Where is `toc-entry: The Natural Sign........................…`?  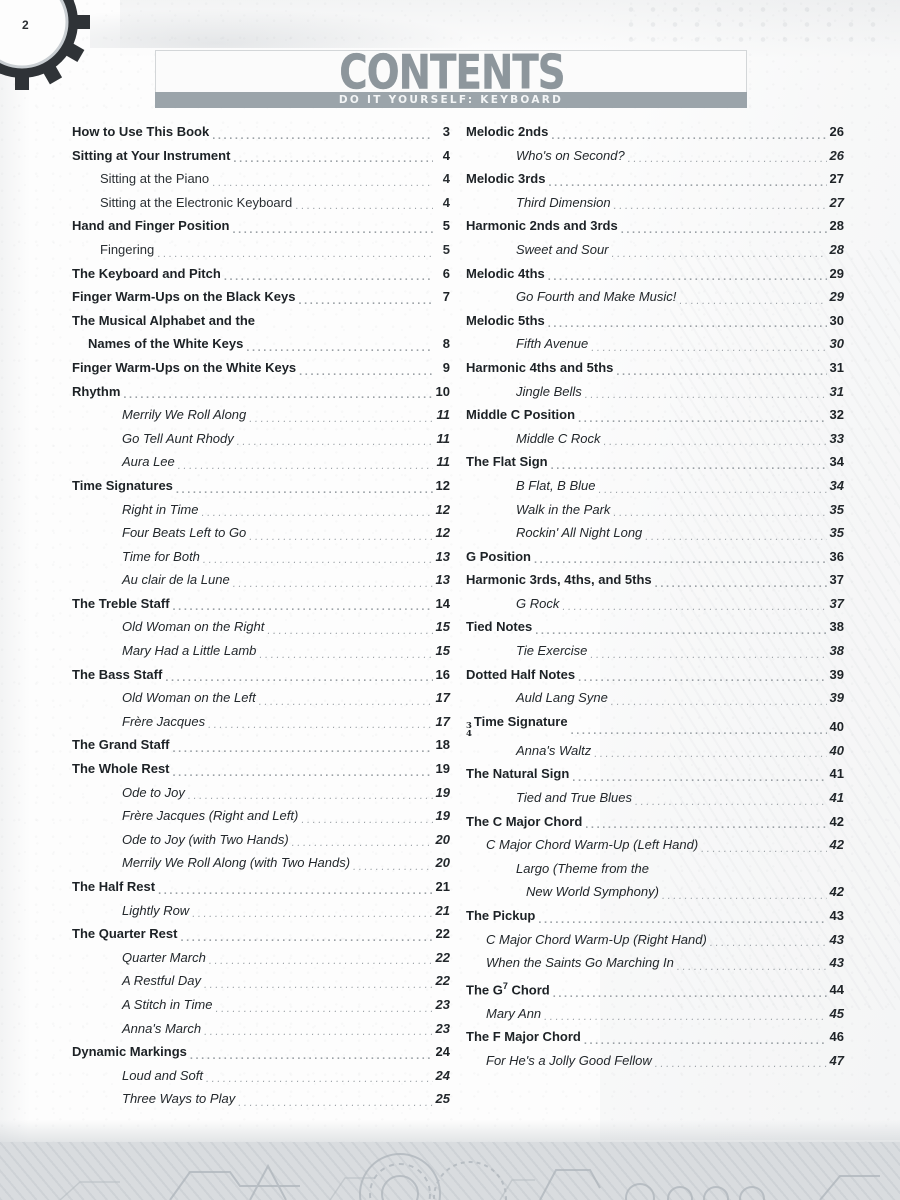
toc-entry: The Natural Sign........................… is located at coordinates (655, 774).